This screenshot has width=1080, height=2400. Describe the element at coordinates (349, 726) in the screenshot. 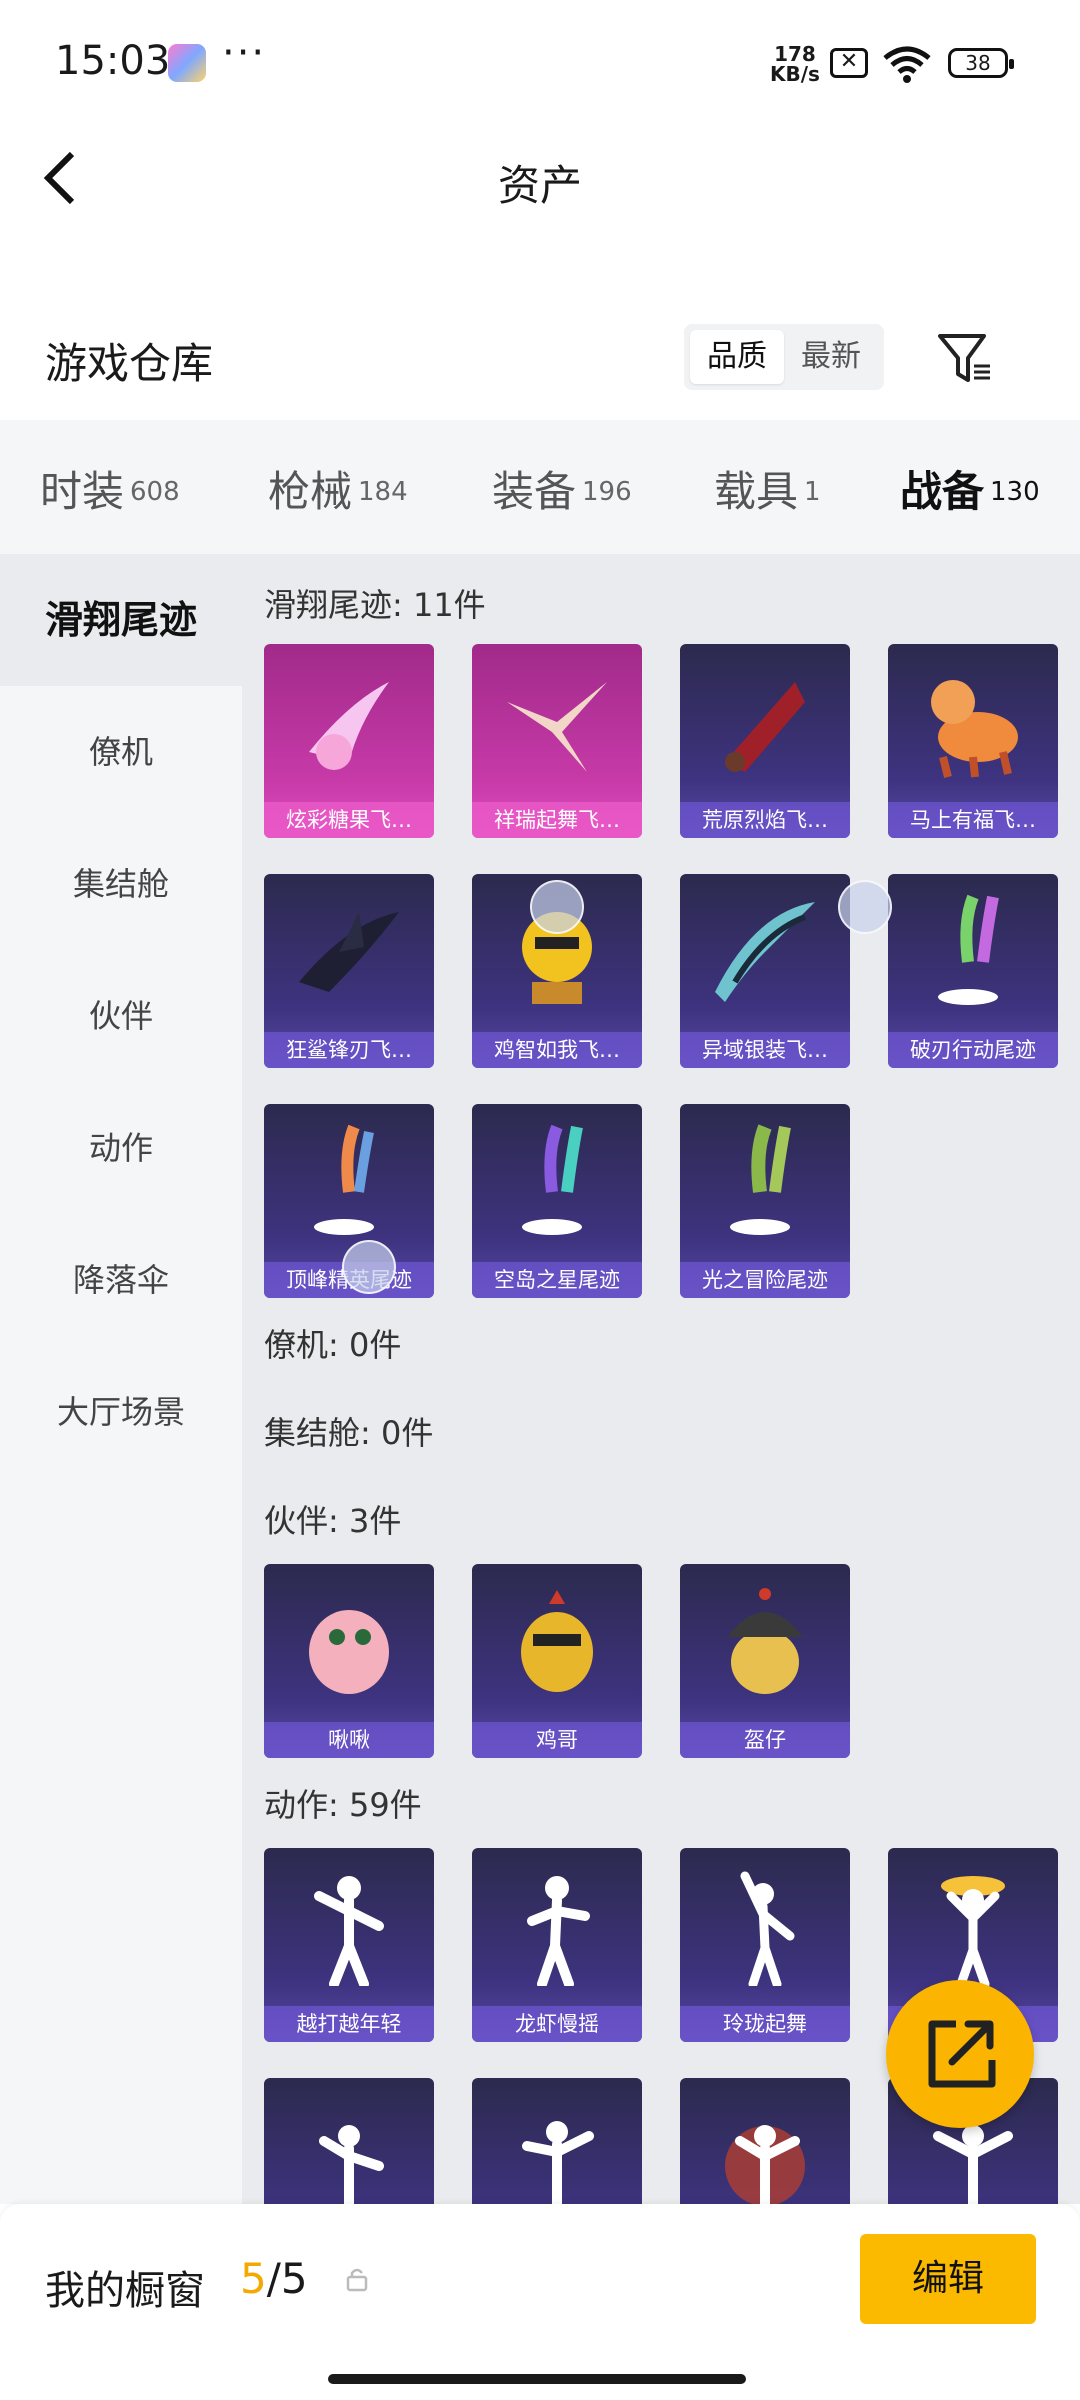

I see `candy-glider-icon` at that location.